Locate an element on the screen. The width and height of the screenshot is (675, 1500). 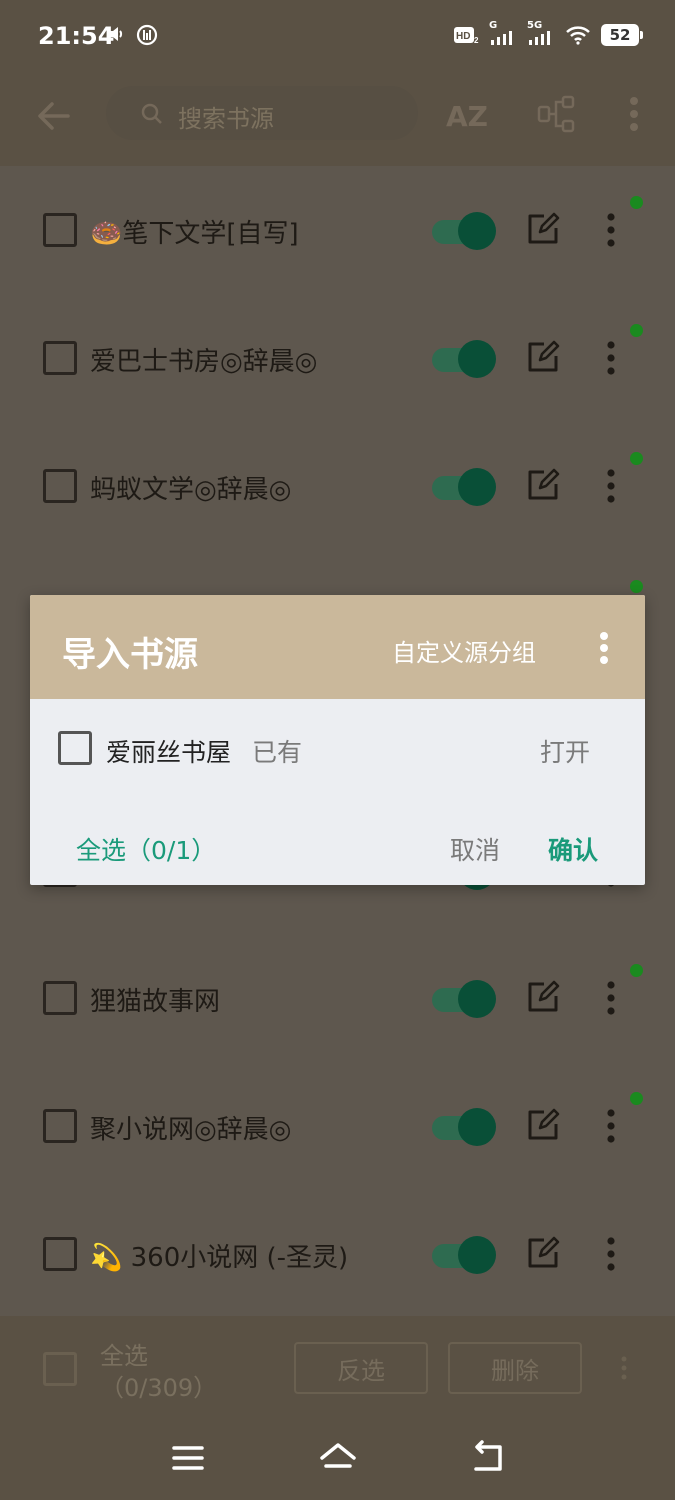
dialog-item-checkbox is located at coordinates (75, 748).